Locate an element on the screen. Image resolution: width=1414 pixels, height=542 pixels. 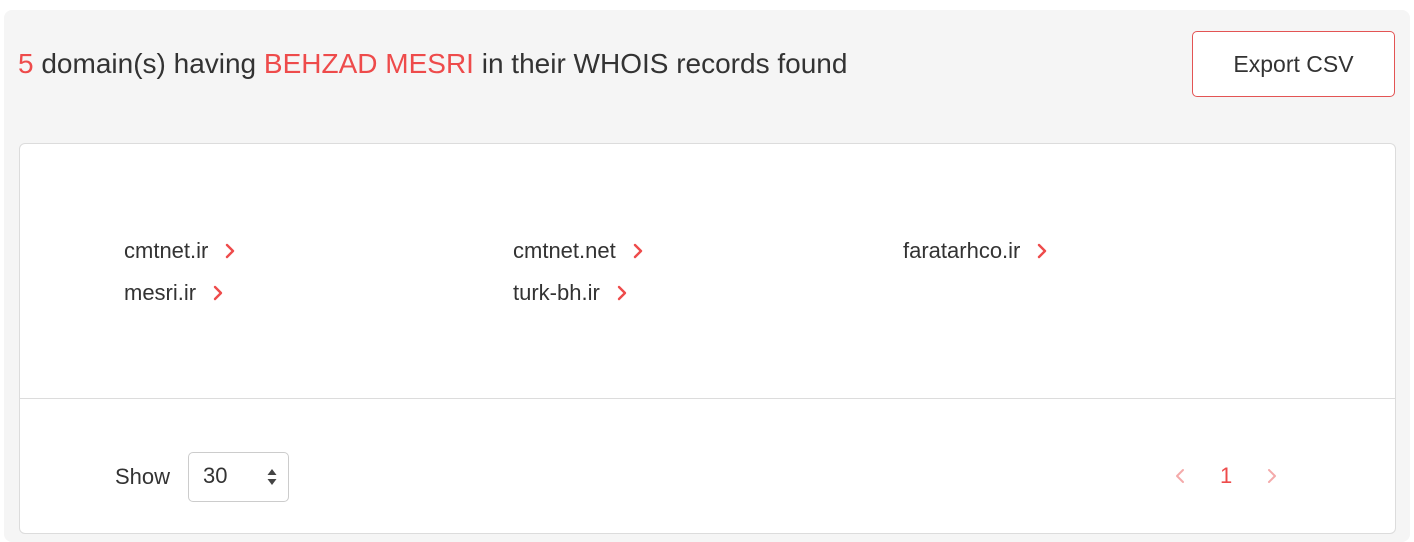
domain-name: cmtnet.ir is located at coordinates (166, 250).